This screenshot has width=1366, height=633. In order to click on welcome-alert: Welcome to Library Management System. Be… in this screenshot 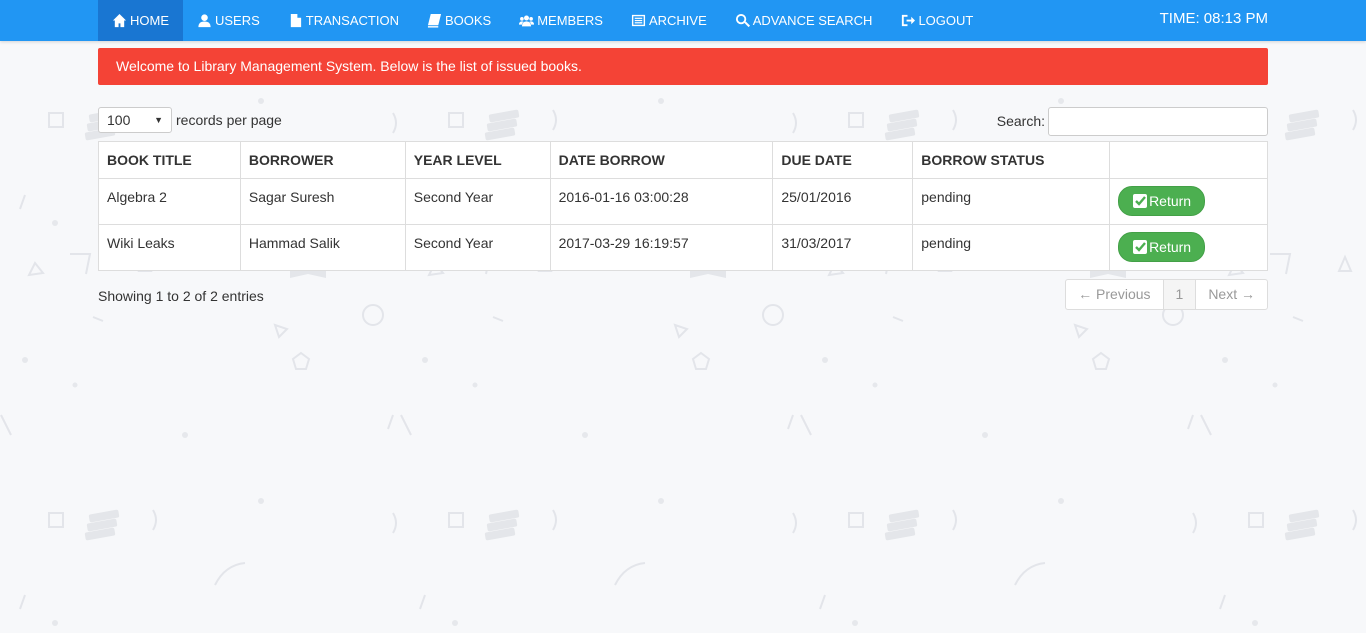, I will do `click(683, 66)`.